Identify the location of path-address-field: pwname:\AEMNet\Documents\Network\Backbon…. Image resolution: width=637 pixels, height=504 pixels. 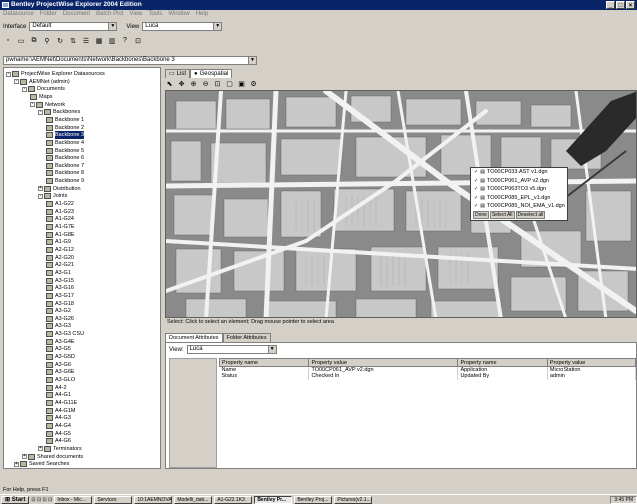
(130, 60).